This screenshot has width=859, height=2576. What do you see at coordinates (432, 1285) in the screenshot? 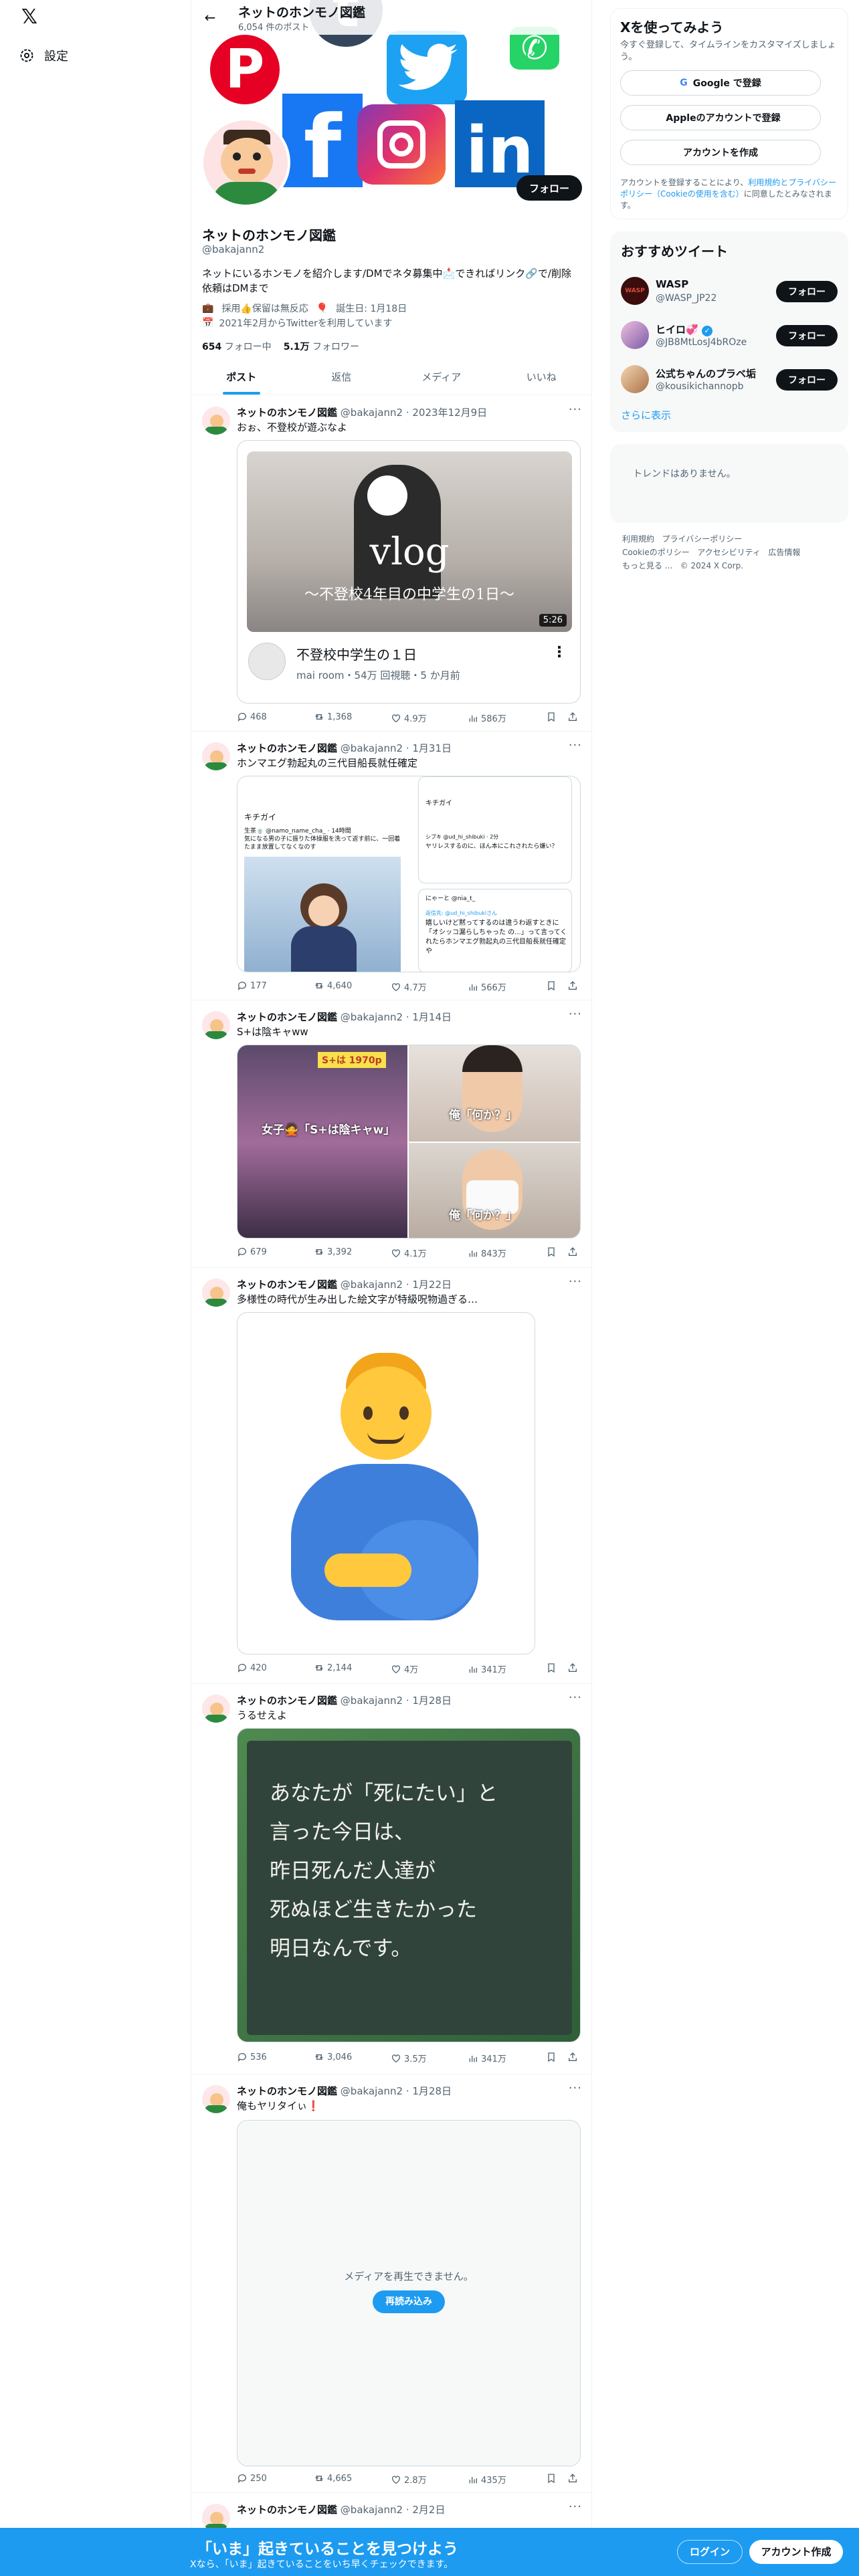
I see `tweet-date: 1月22日` at bounding box center [432, 1285].